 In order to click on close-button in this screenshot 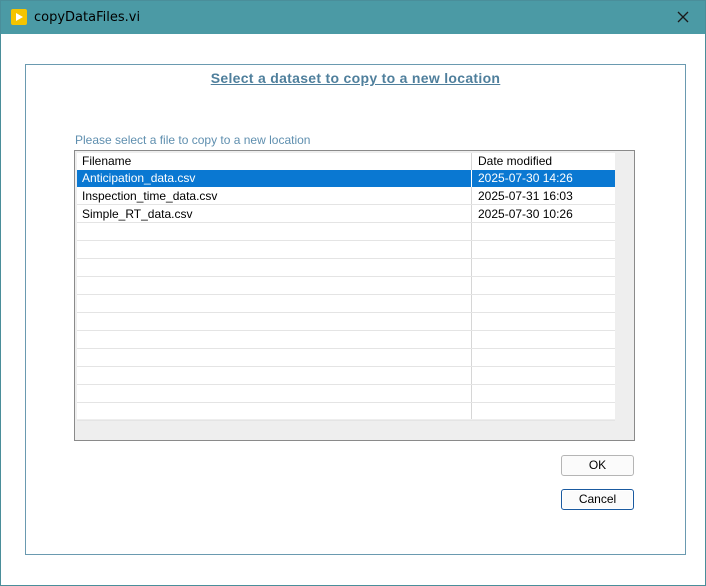, I will do `click(683, 17)`.